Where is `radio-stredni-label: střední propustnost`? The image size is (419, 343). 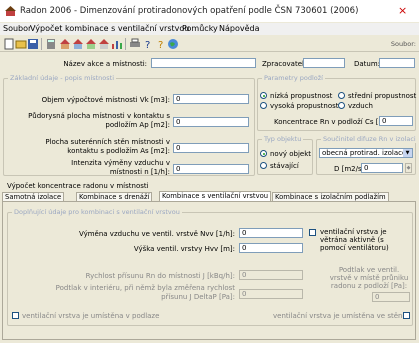 radio-stredni-label: střední propustnost is located at coordinates (382, 96).